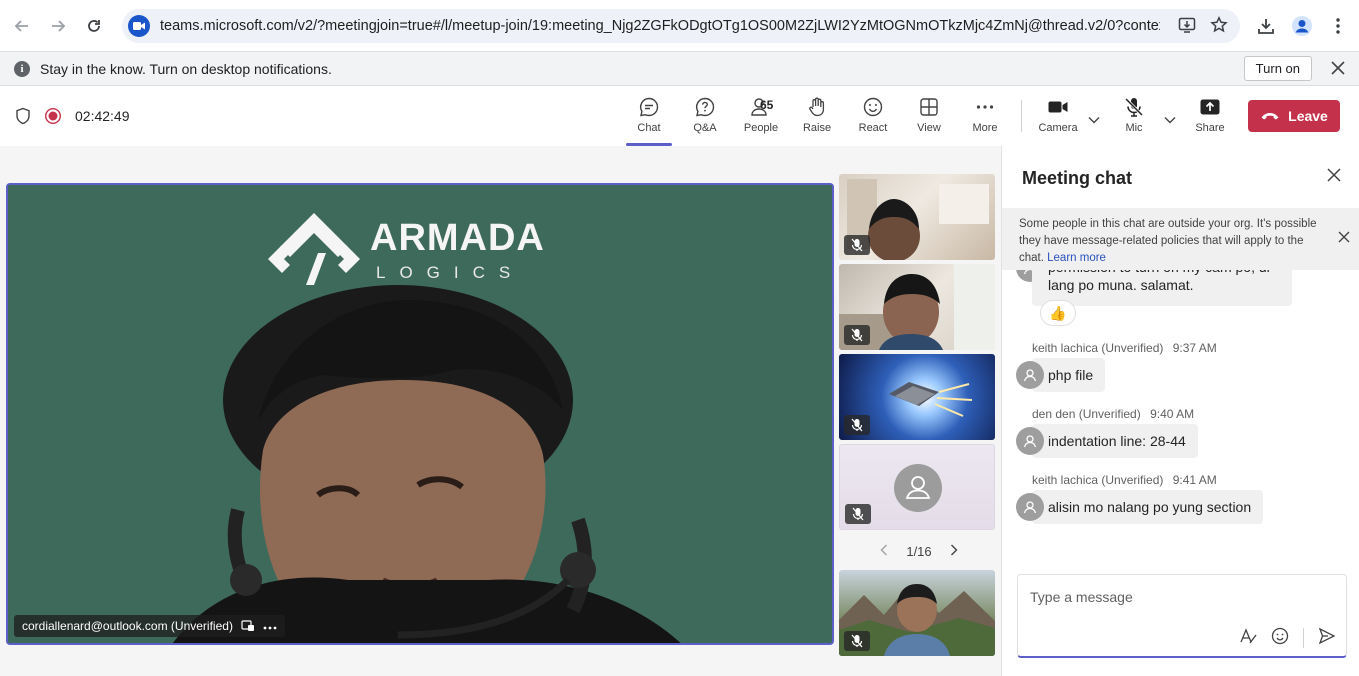 This screenshot has height=676, width=1359. I want to click on compose-divider, so click(1303, 637).